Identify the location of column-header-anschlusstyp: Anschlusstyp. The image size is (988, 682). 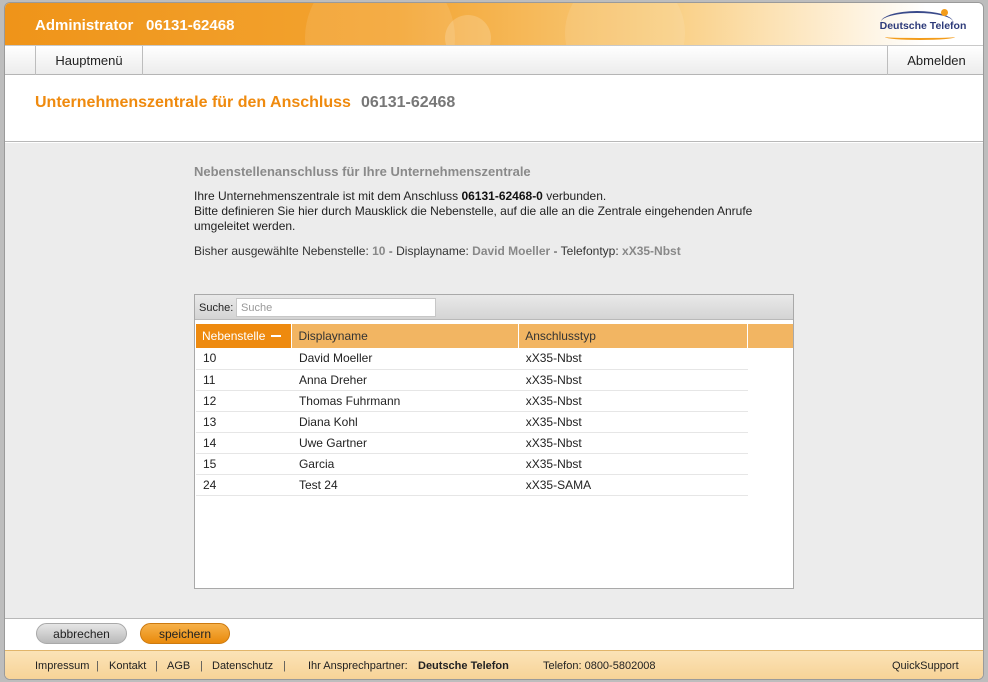
(633, 336).